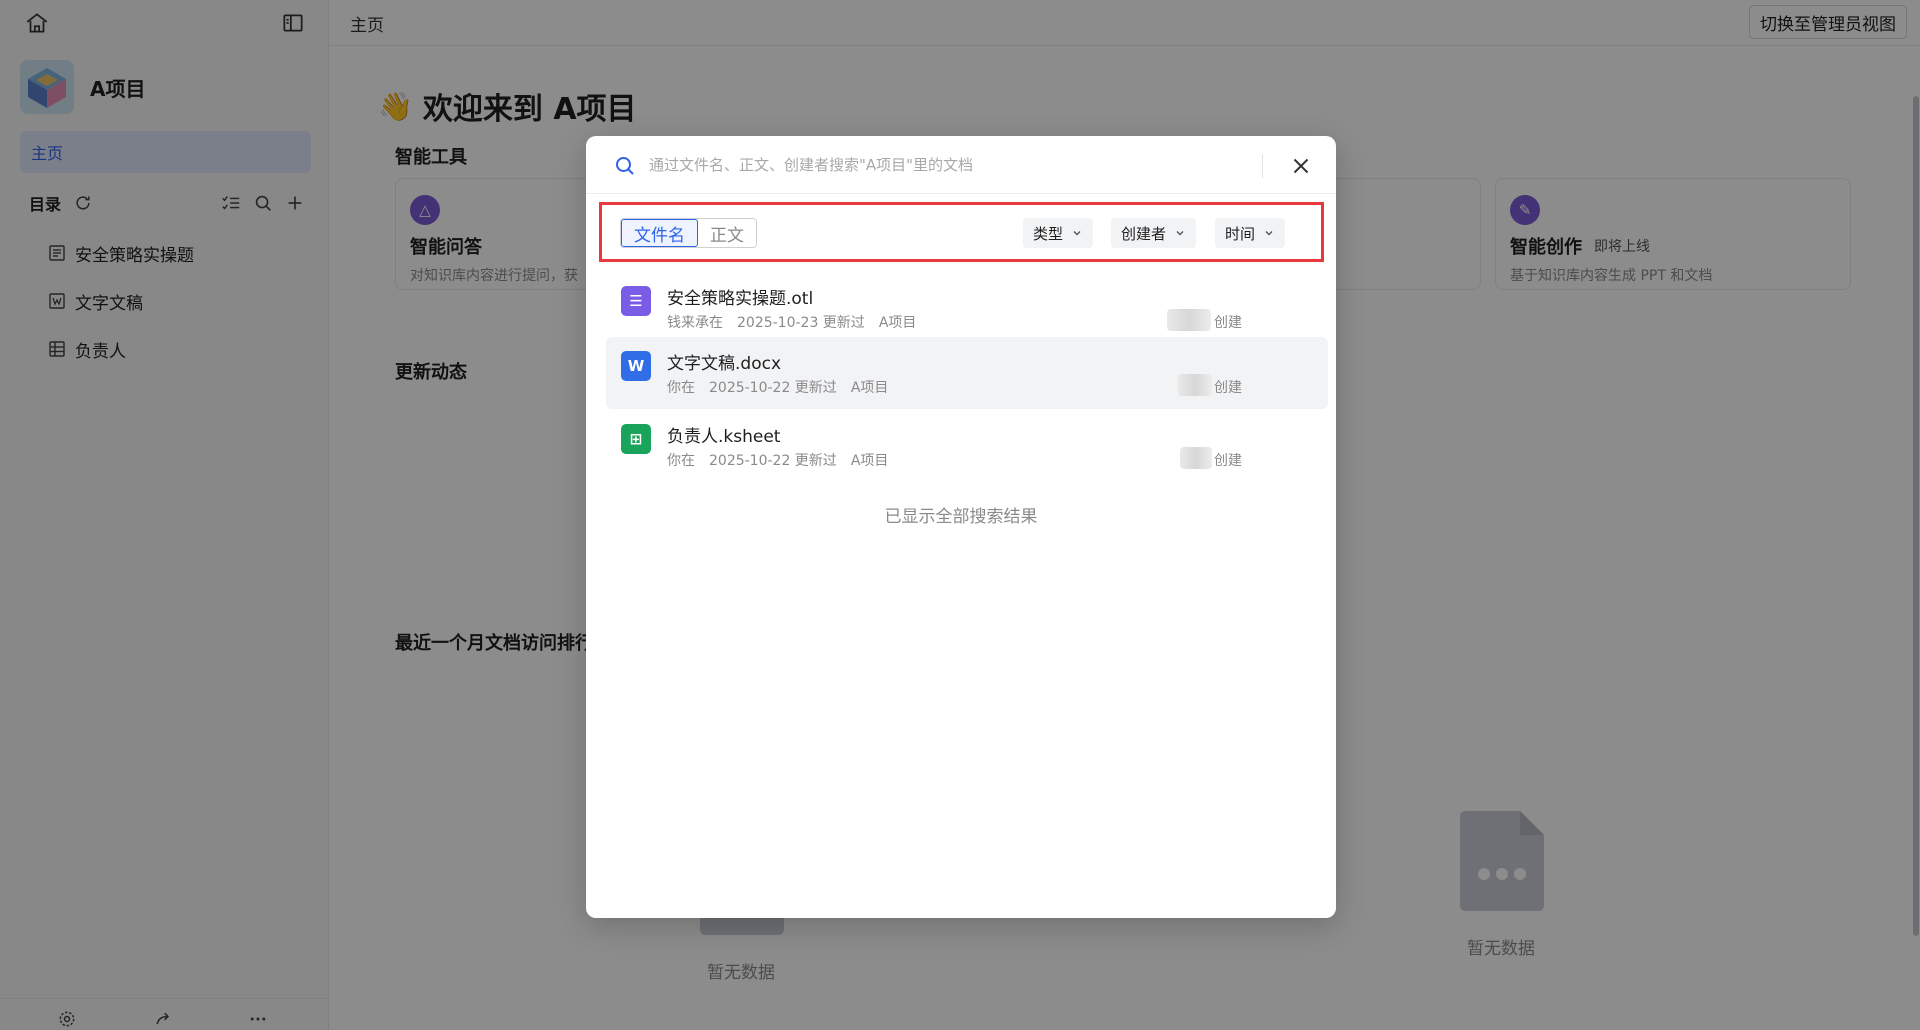 This screenshot has width=1920, height=1030. I want to click on tab-content: 正文, so click(727, 233).